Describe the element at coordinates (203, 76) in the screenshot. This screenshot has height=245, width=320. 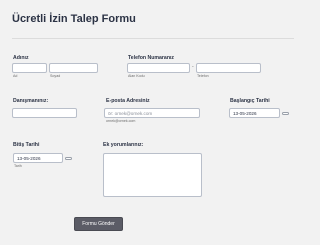
I see `phone-number-sublabel: Telefon` at that location.